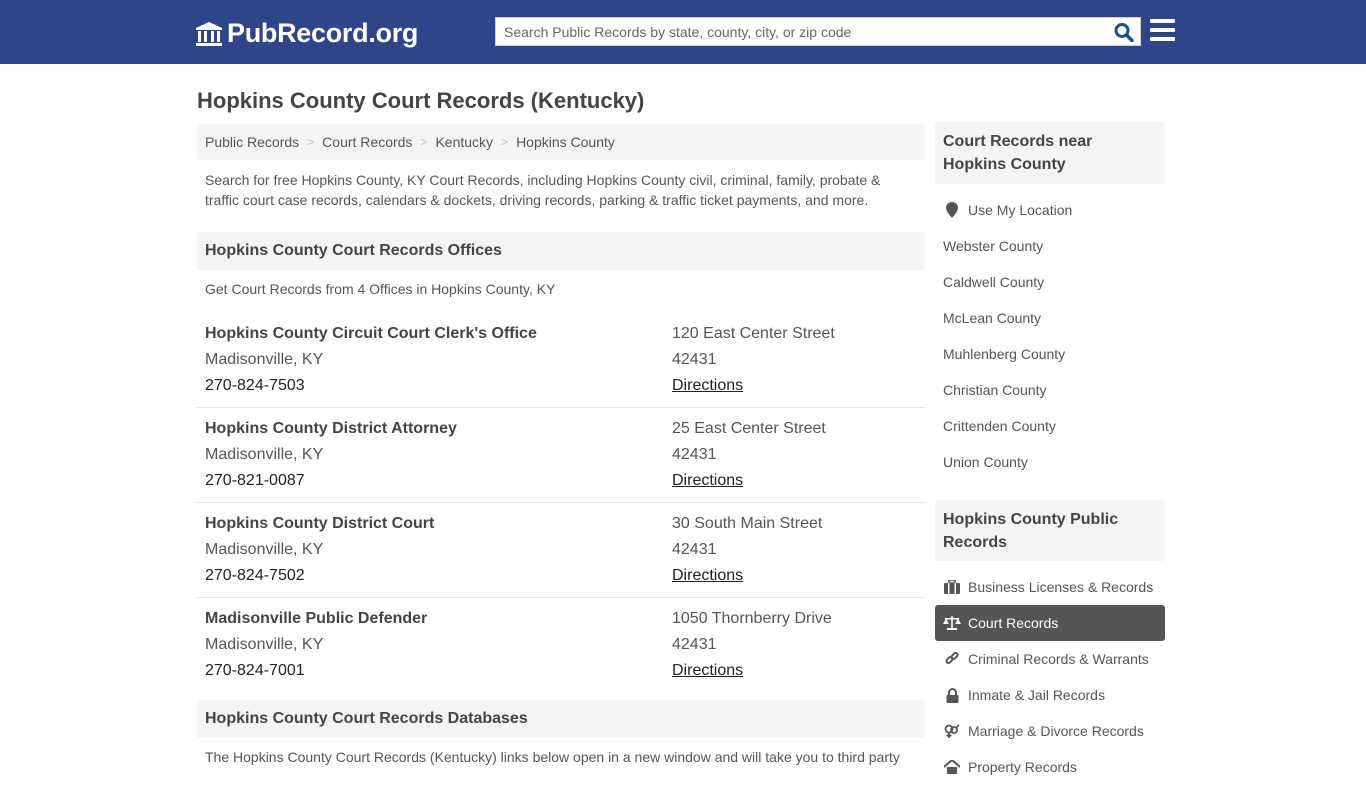 This screenshot has height=785, width=1366. What do you see at coordinates (1020, 210) in the screenshot?
I see `use-my-location-label: Use My Location` at bounding box center [1020, 210].